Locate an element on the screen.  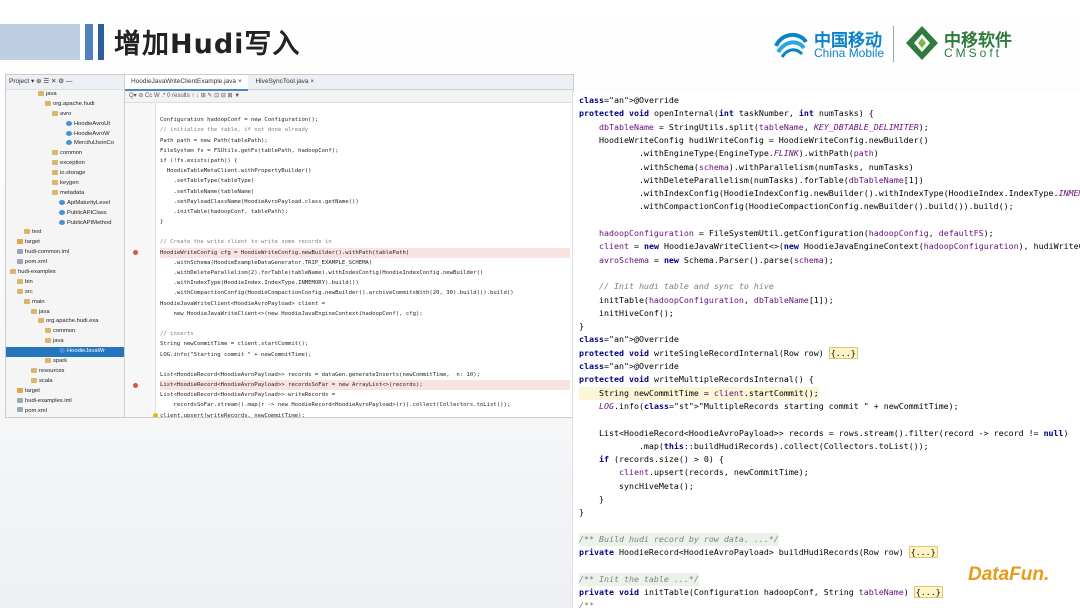
tree-item: MercifulJsonCo is located at coordinates (65, 144).